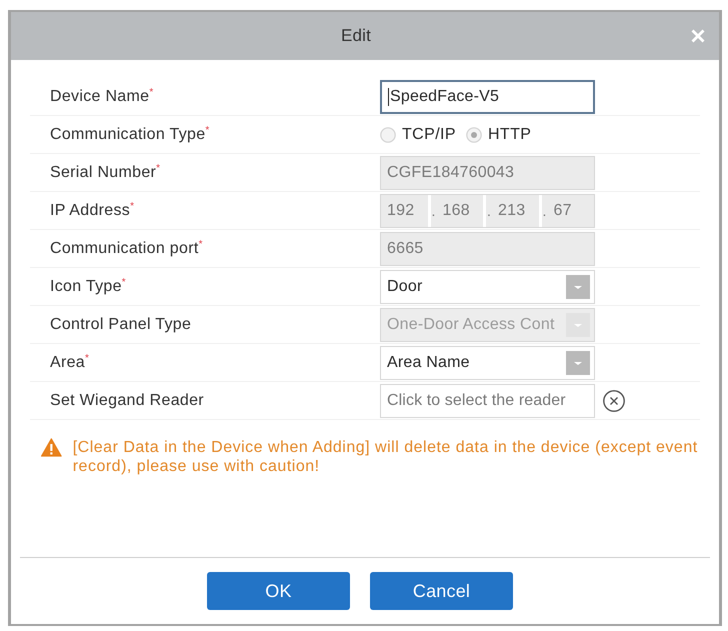 Image resolution: width=728 pixels, height=631 pixels. What do you see at coordinates (102, 97) in the screenshot?
I see `field-label: Device Name$^{*}$` at bounding box center [102, 97].